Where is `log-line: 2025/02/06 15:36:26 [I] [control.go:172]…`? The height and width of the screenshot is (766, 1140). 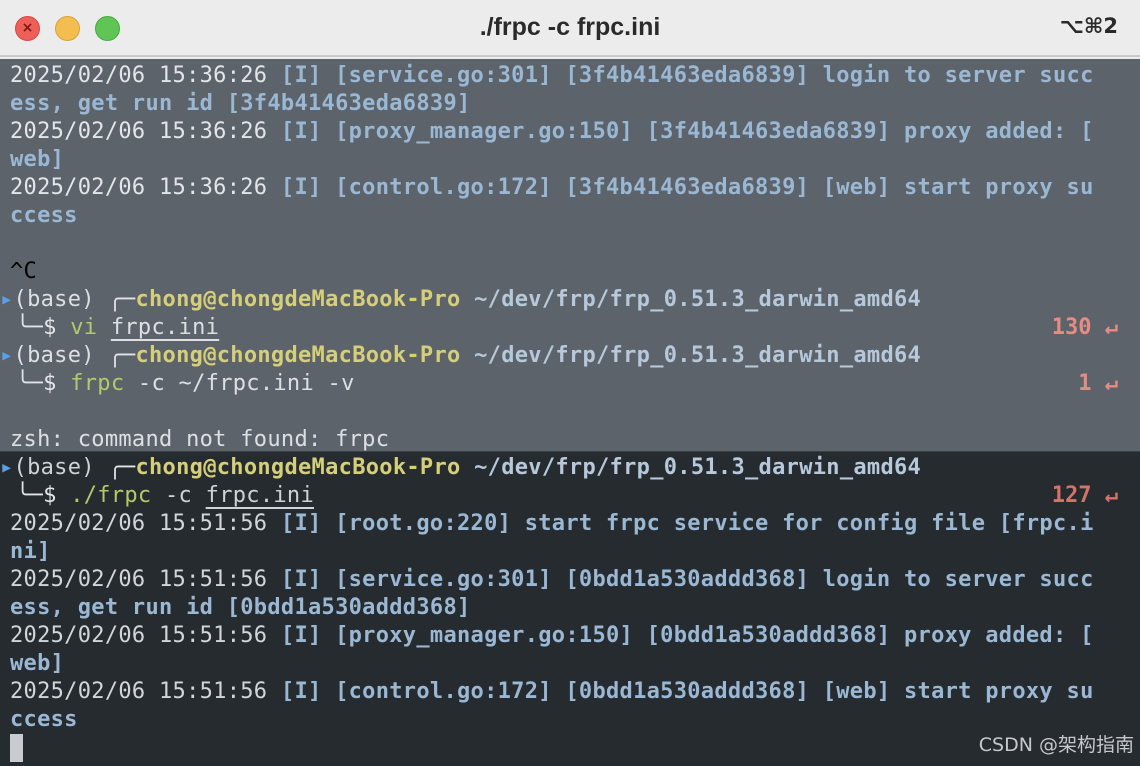
log-line: 2025/02/06 15:36:26 [I] [control.go:172]… is located at coordinates (552, 187).